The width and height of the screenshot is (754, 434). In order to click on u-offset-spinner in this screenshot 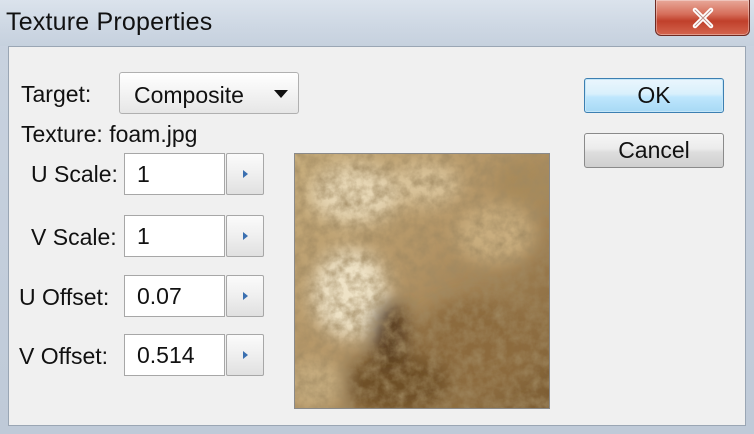, I will do `click(194, 296)`.